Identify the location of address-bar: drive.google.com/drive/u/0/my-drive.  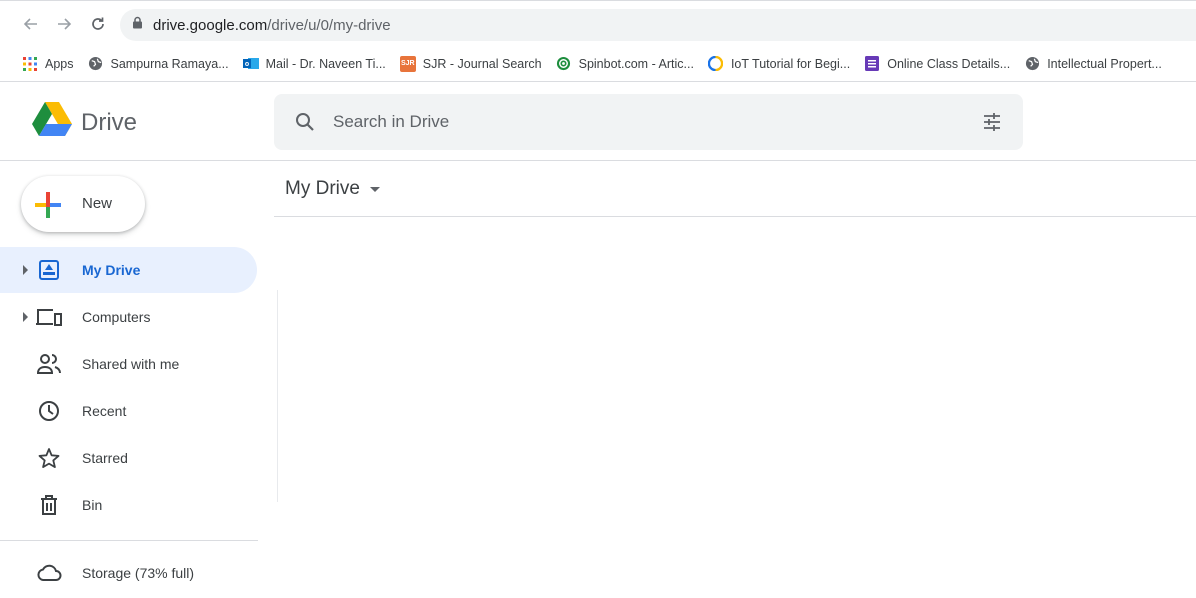
(658, 25).